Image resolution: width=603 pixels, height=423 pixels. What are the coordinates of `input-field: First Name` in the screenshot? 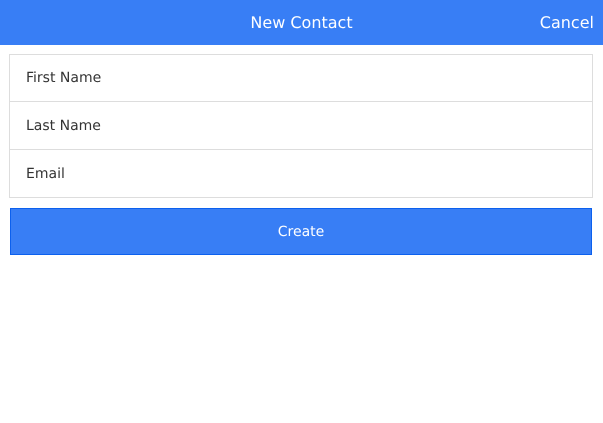 It's located at (301, 78).